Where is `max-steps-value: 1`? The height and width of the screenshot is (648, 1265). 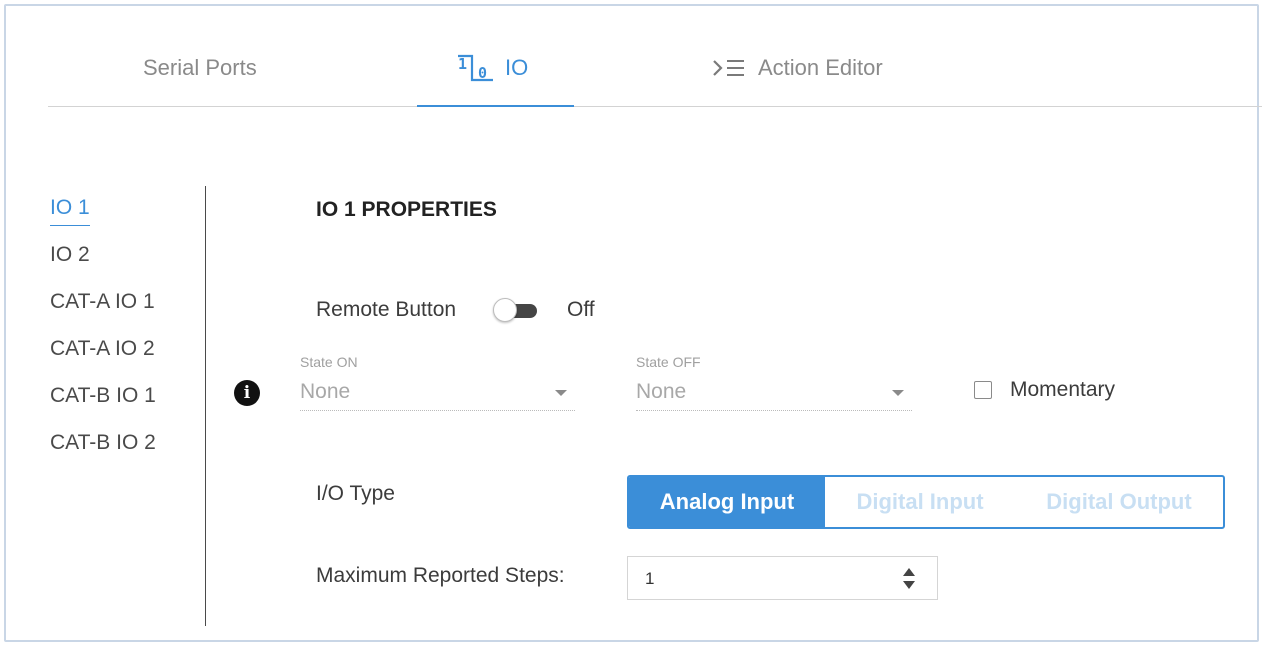 max-steps-value: 1 is located at coordinates (650, 578).